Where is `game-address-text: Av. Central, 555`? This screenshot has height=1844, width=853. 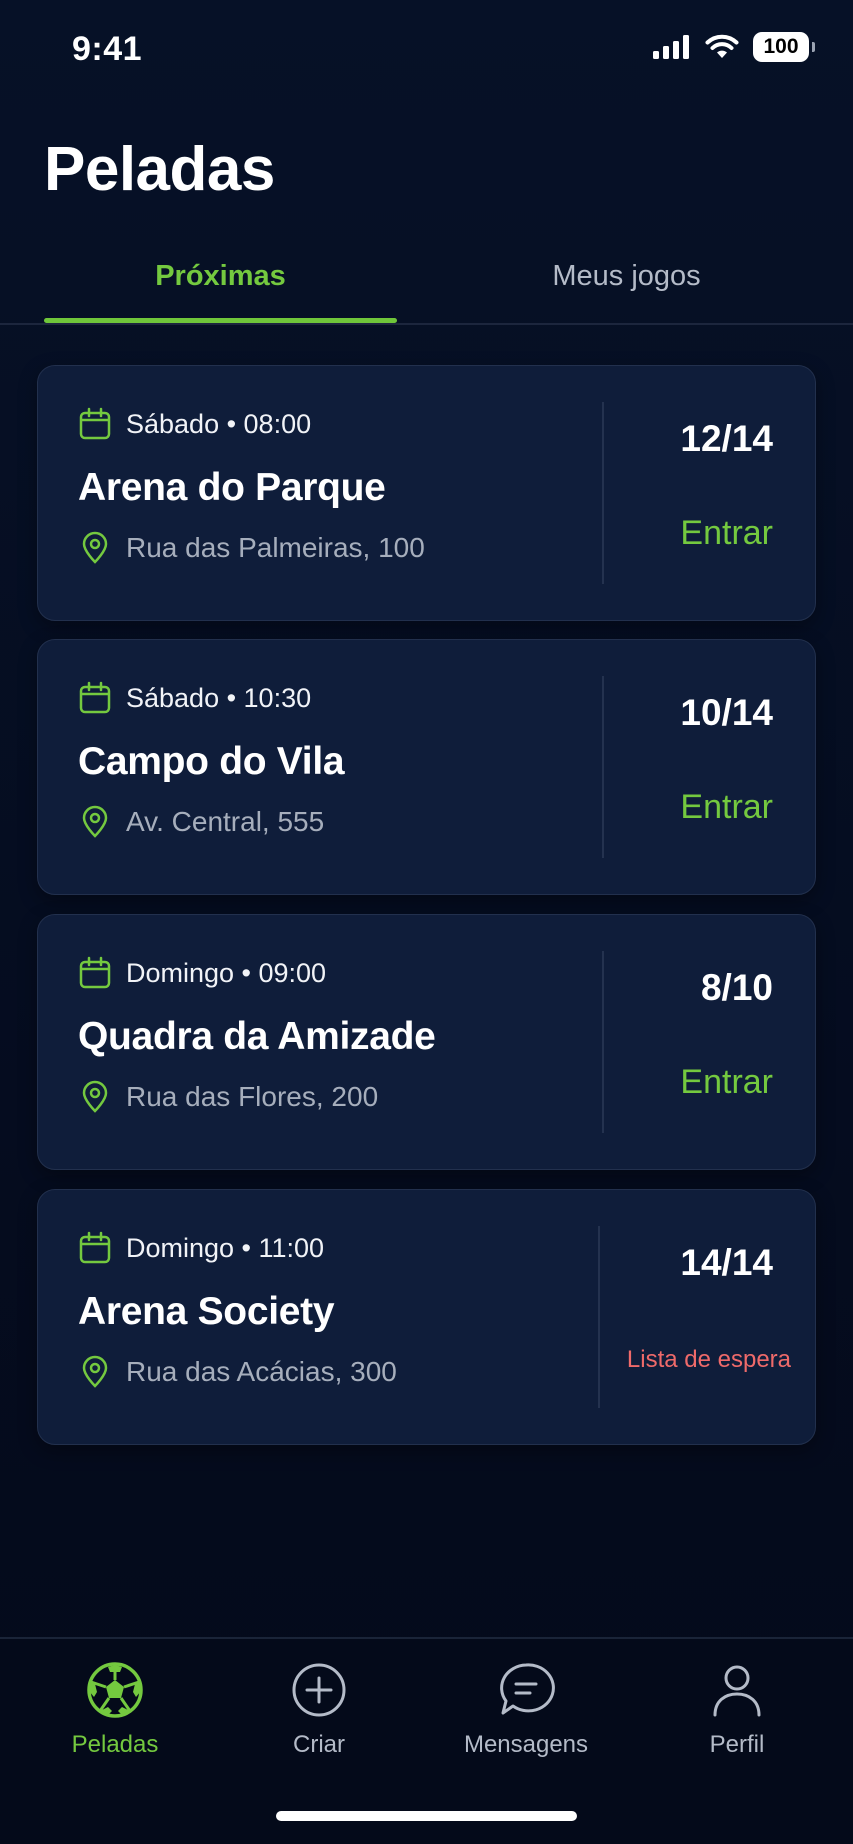 game-address-text: Av. Central, 555 is located at coordinates (225, 821).